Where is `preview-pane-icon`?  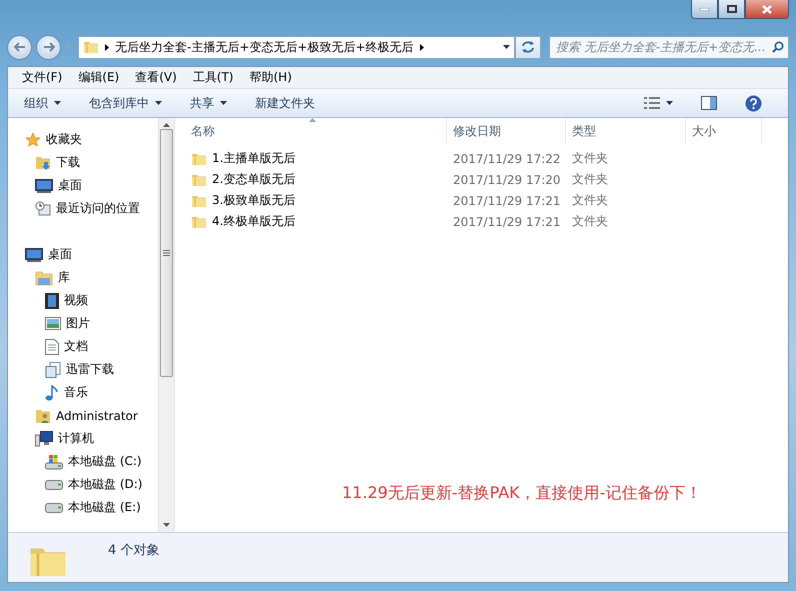 preview-pane-icon is located at coordinates (709, 103).